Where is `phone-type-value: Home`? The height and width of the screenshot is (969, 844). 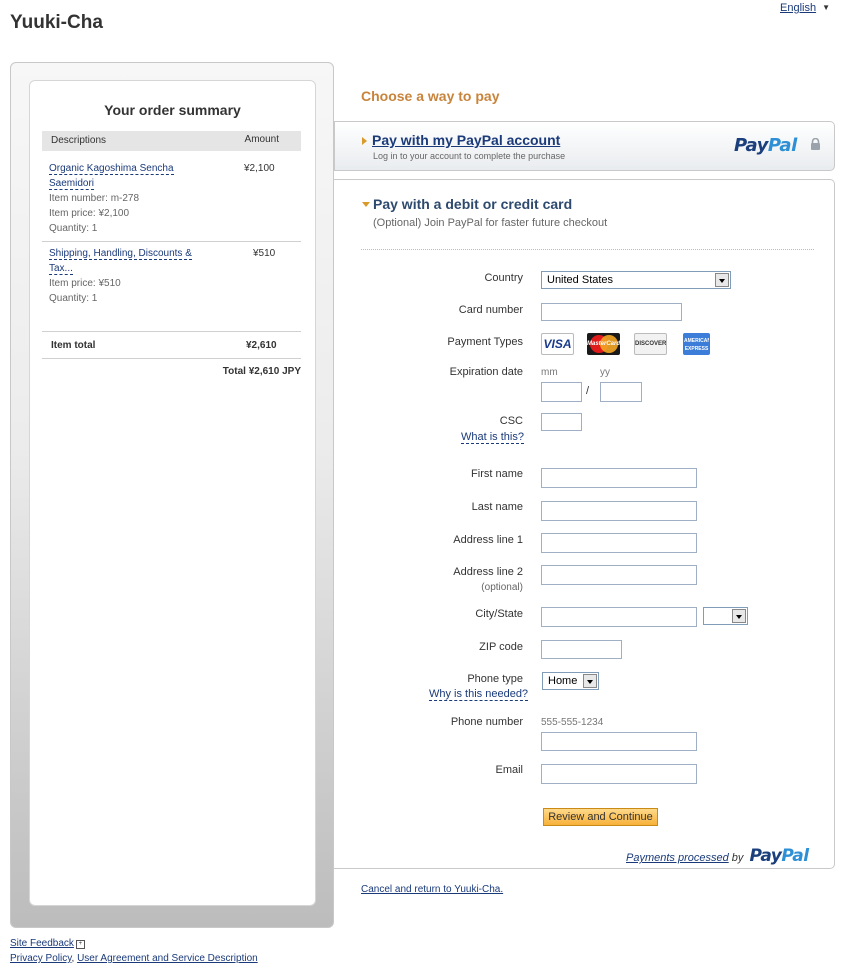
phone-type-value: Home is located at coordinates (563, 681).